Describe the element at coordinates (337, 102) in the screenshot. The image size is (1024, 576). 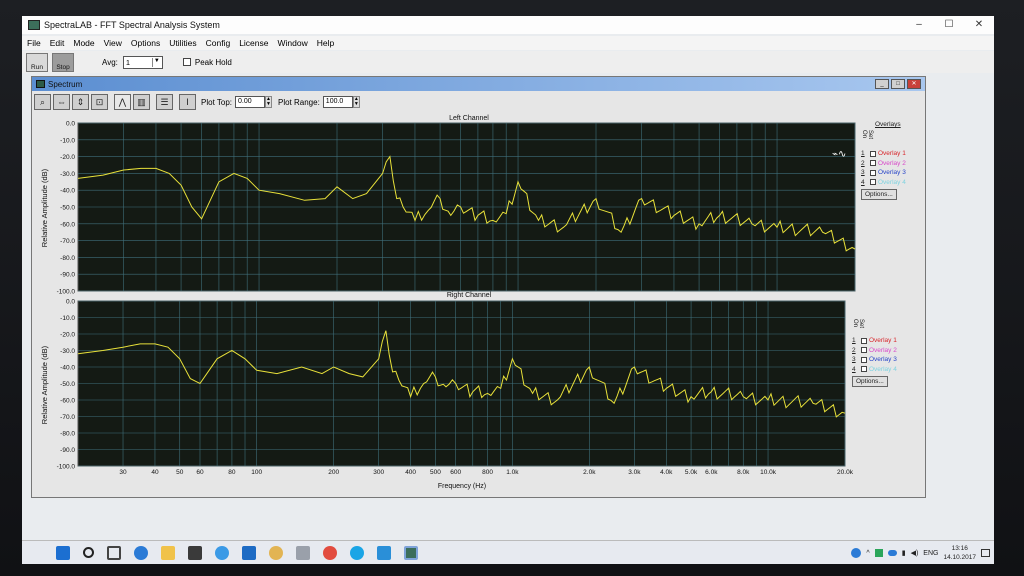
I see `plot-range-input: 100.0` at that location.